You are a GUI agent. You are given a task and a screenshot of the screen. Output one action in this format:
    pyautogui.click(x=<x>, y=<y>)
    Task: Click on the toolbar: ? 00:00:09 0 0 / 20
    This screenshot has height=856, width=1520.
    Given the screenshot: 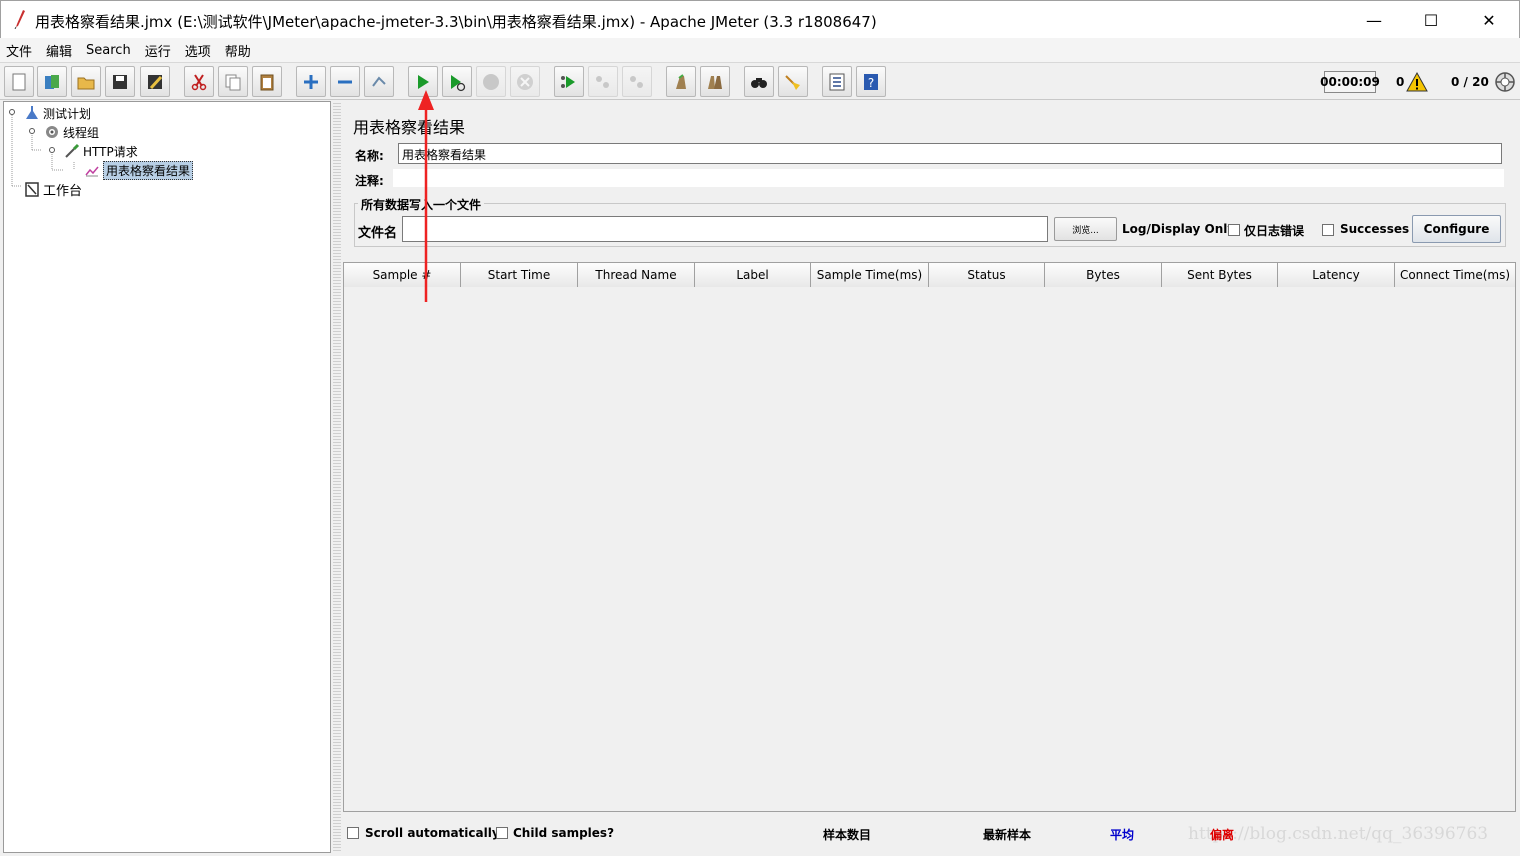 What is the action you would take?
    pyautogui.click(x=760, y=81)
    